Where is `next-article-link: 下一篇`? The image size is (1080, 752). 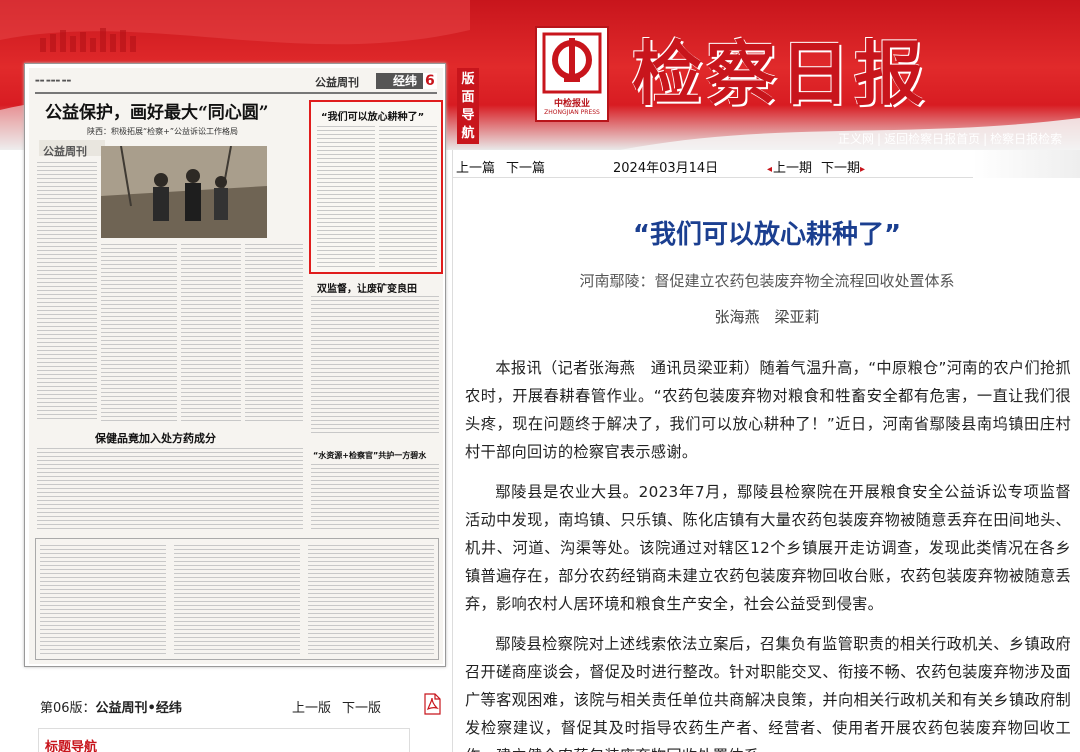
next-article-link: 下一篇 is located at coordinates (525, 166).